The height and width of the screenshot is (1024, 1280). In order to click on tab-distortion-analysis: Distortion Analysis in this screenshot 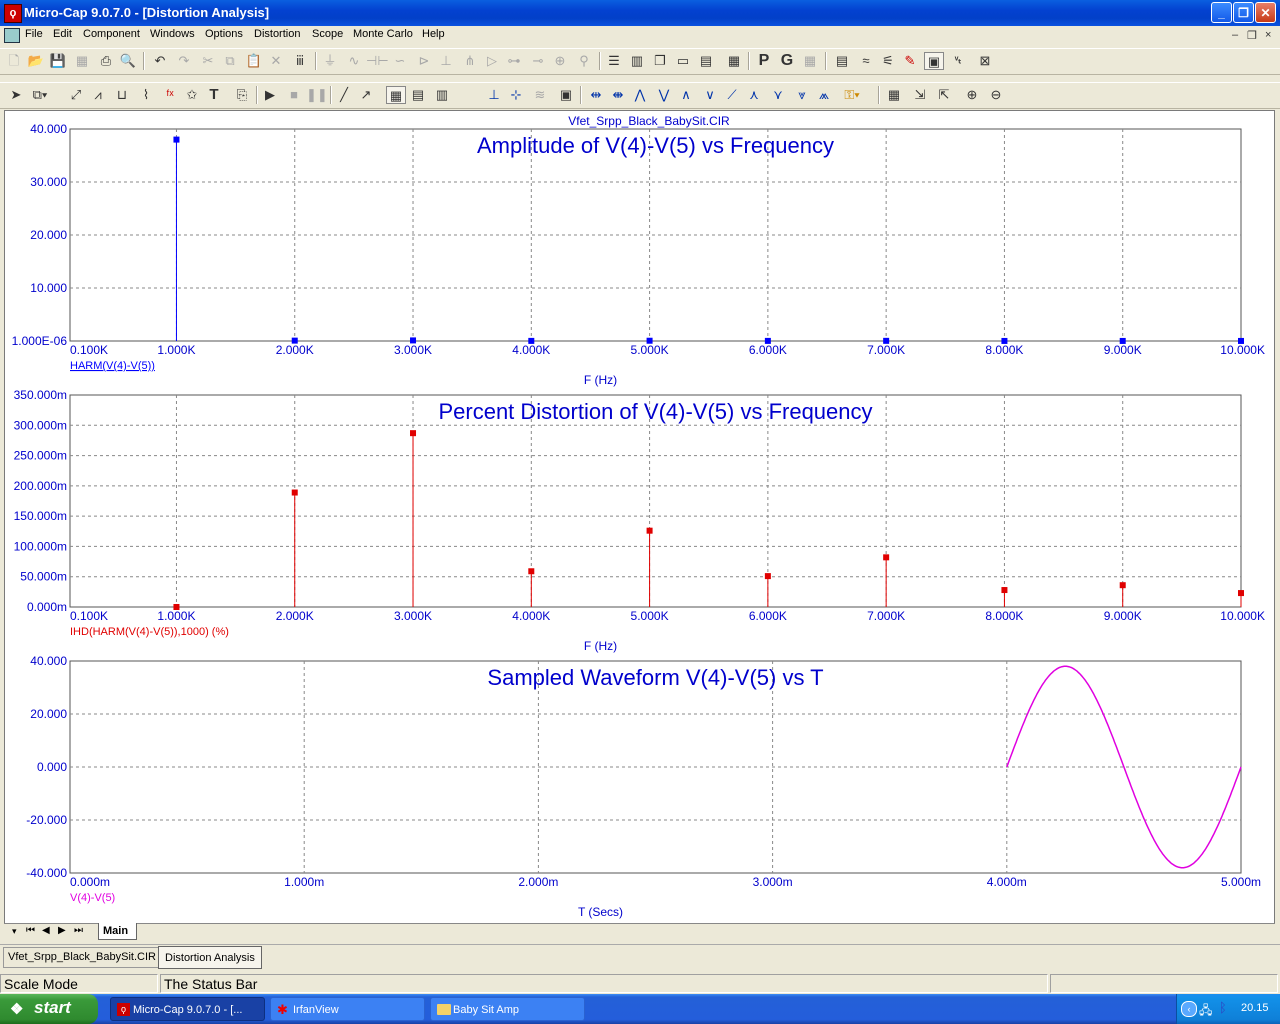, I will do `click(210, 957)`.